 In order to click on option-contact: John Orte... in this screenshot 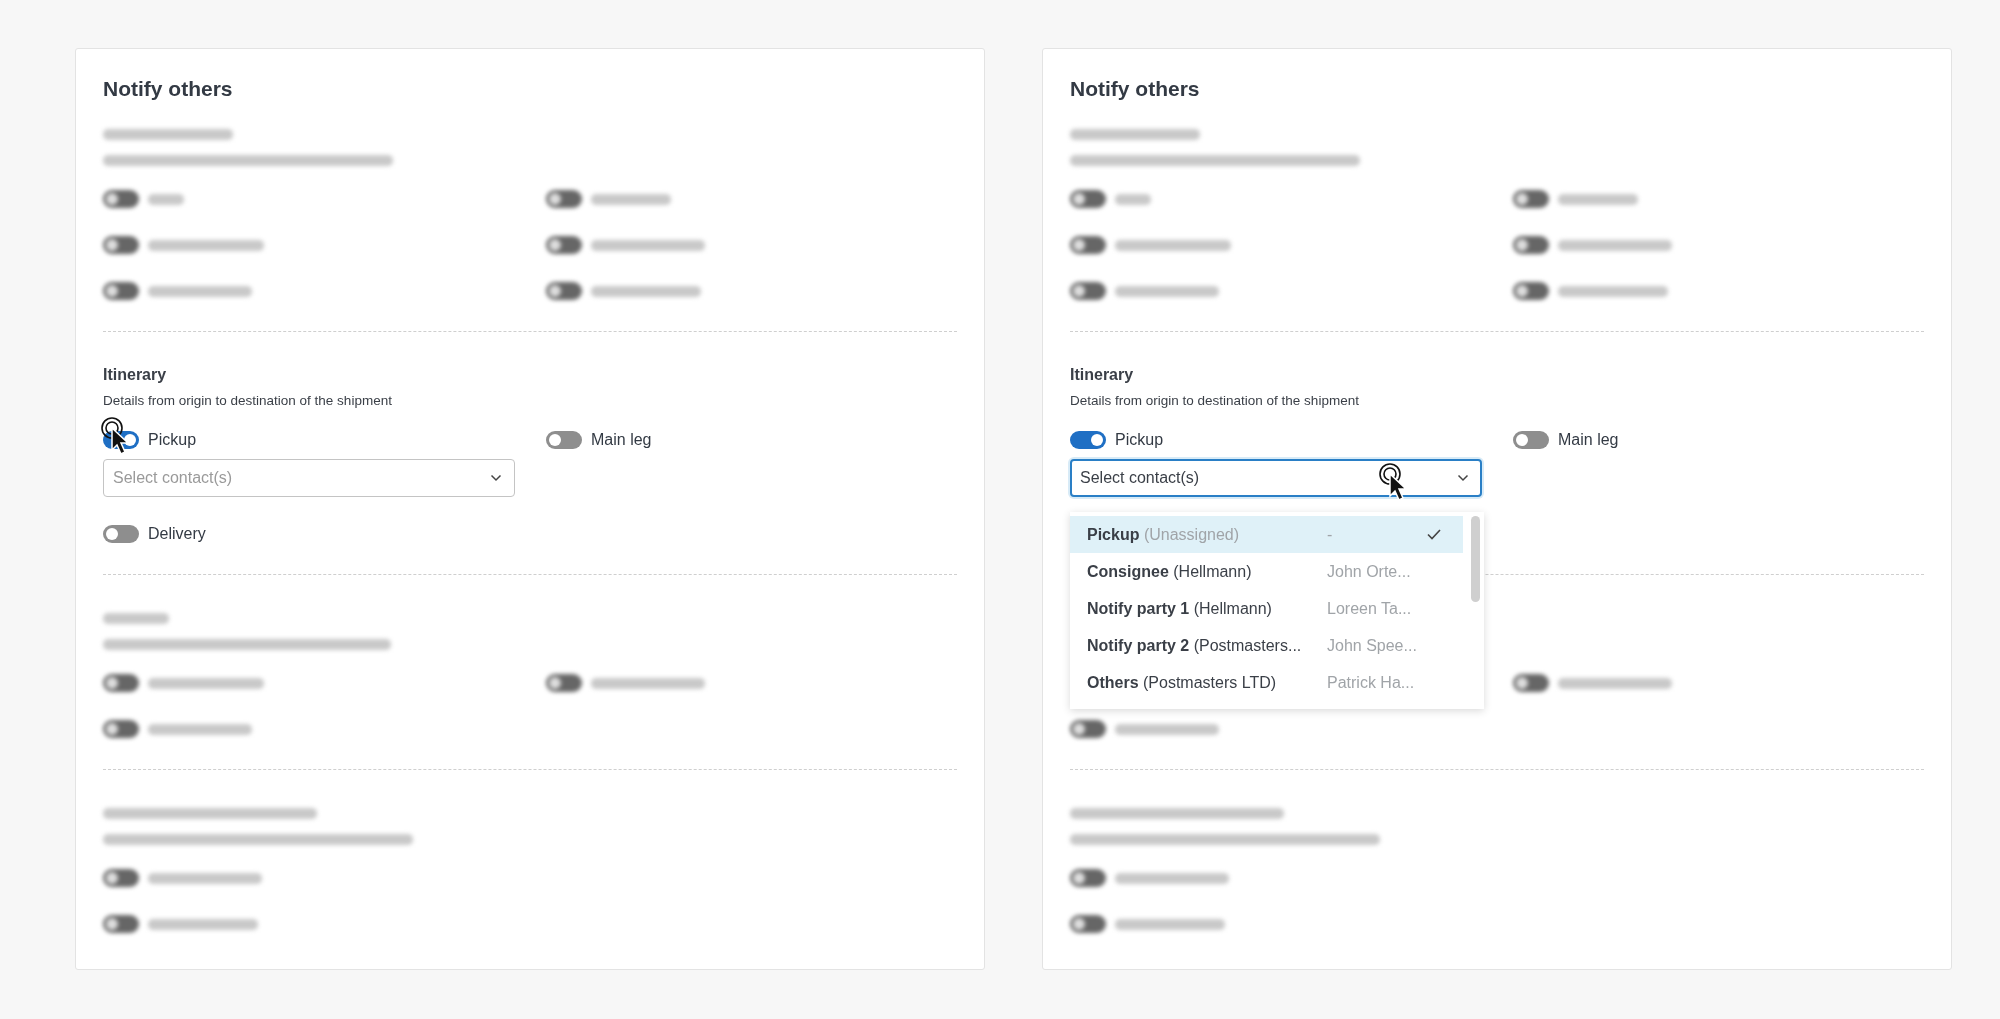, I will do `click(1369, 571)`.